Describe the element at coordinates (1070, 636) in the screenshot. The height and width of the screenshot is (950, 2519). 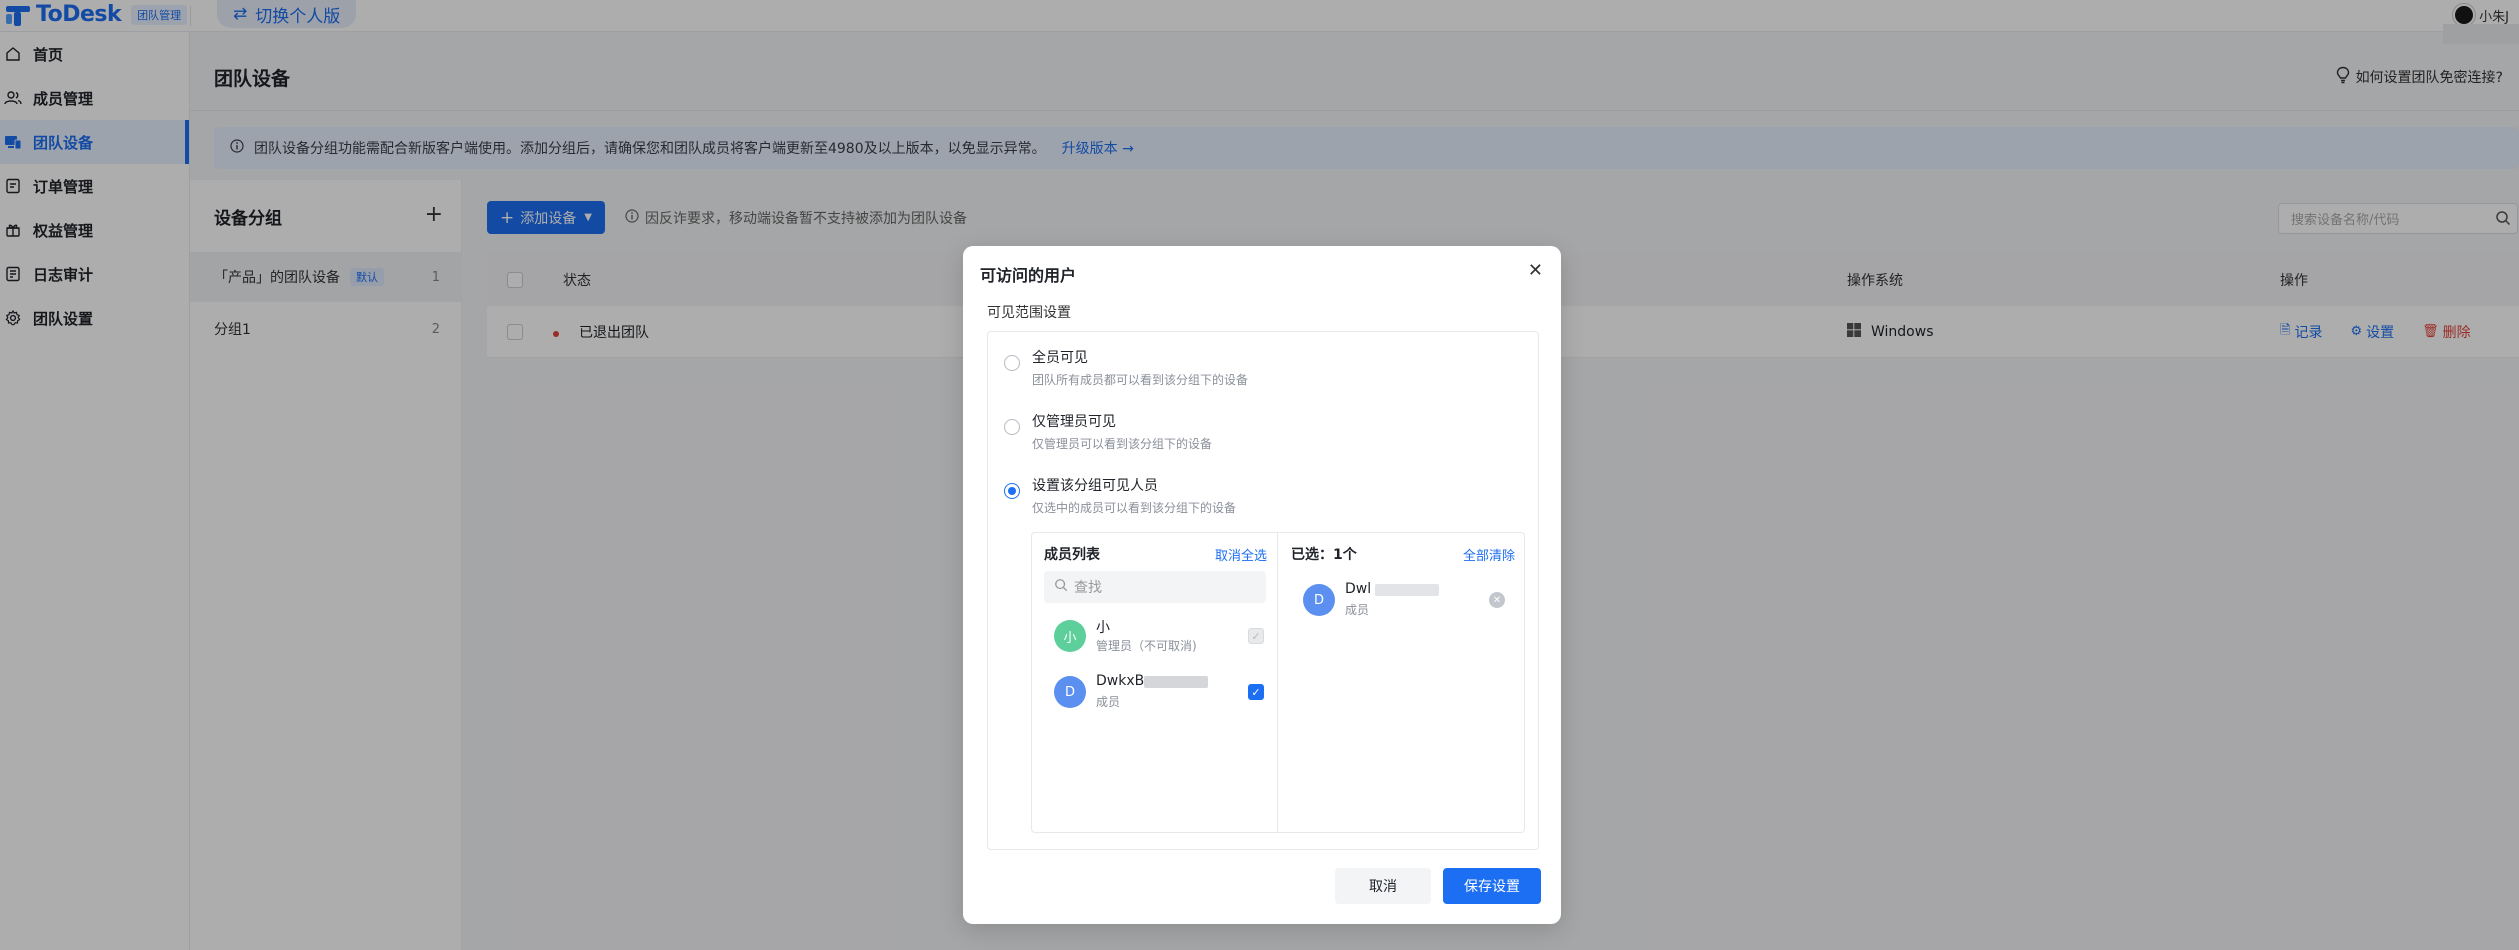
I see `avatar: 小` at that location.